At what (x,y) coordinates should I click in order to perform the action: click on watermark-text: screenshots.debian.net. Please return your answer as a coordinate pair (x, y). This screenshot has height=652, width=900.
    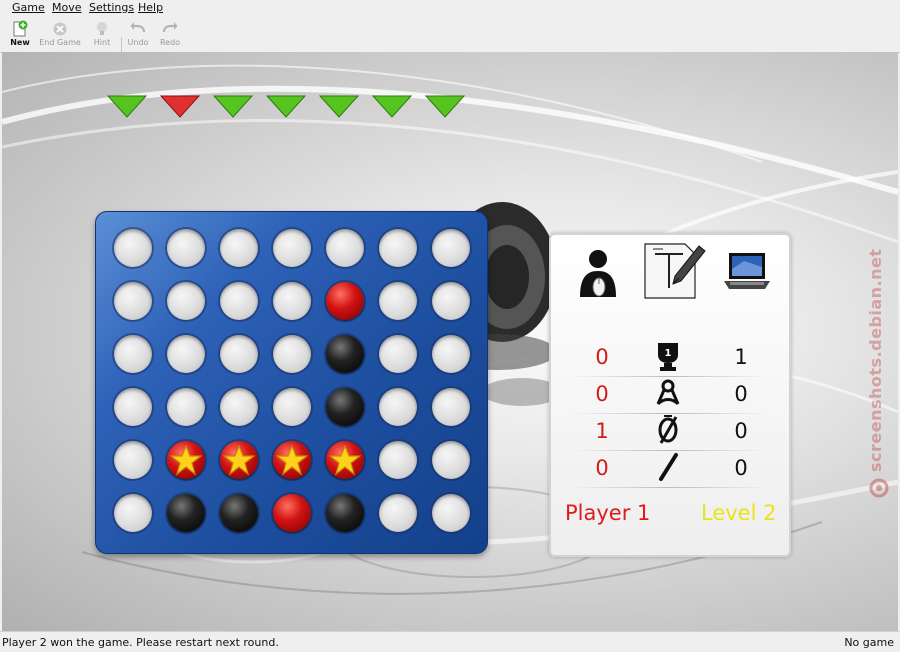
    Looking at the image, I should click on (875, 360).